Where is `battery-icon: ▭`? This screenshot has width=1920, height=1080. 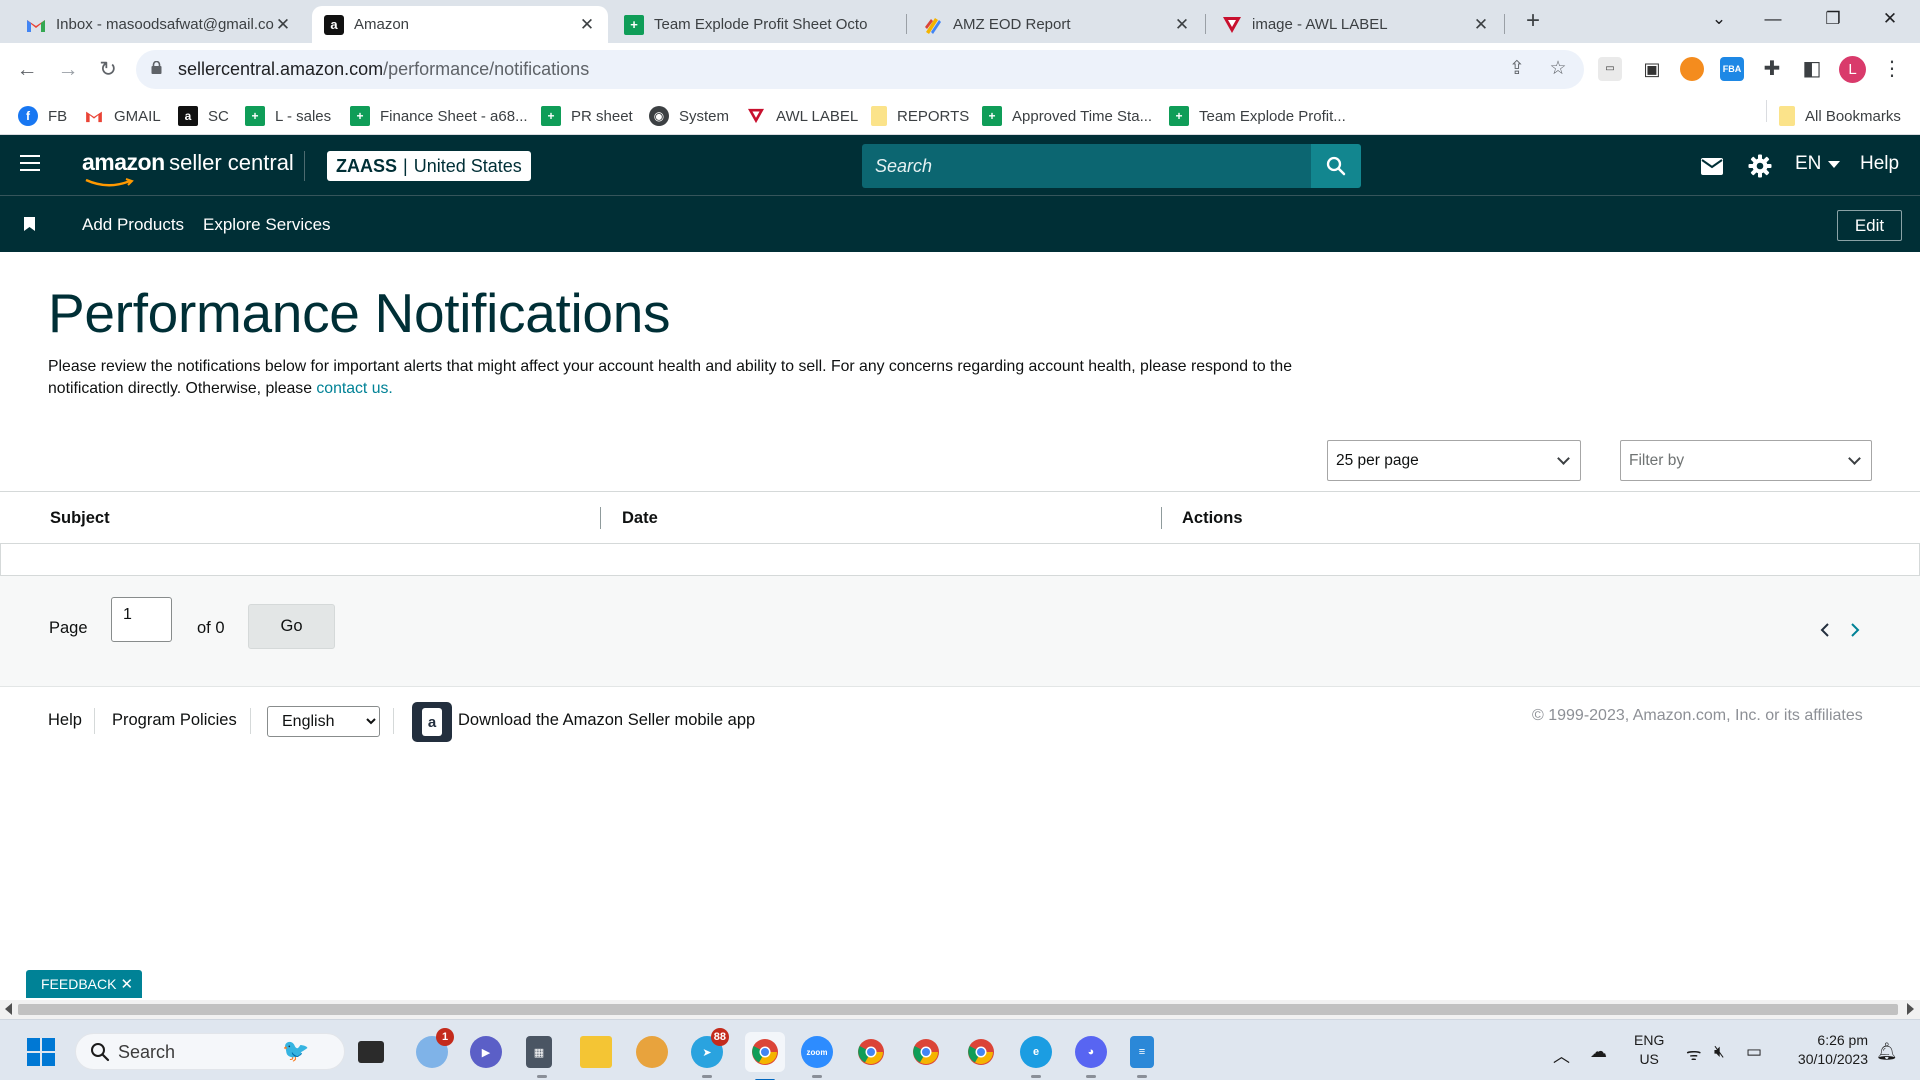
battery-icon: ▭ is located at coordinates (1754, 1052).